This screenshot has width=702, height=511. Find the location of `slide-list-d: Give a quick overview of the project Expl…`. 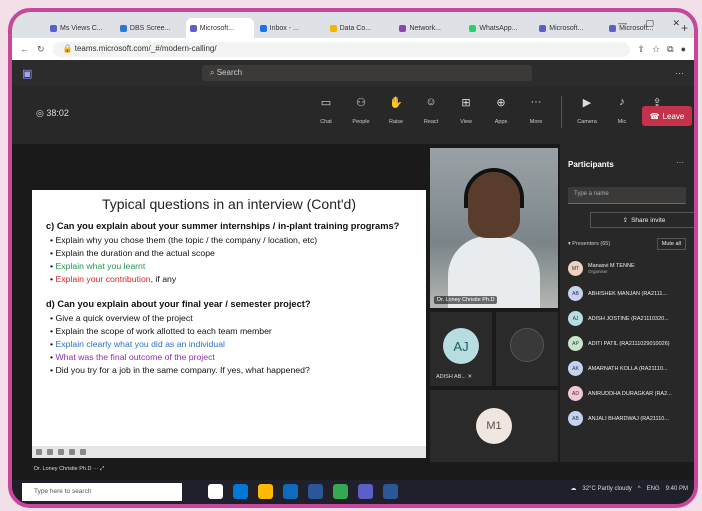

slide-list-d: Give a quick overview of the project Expl… is located at coordinates (231, 344).